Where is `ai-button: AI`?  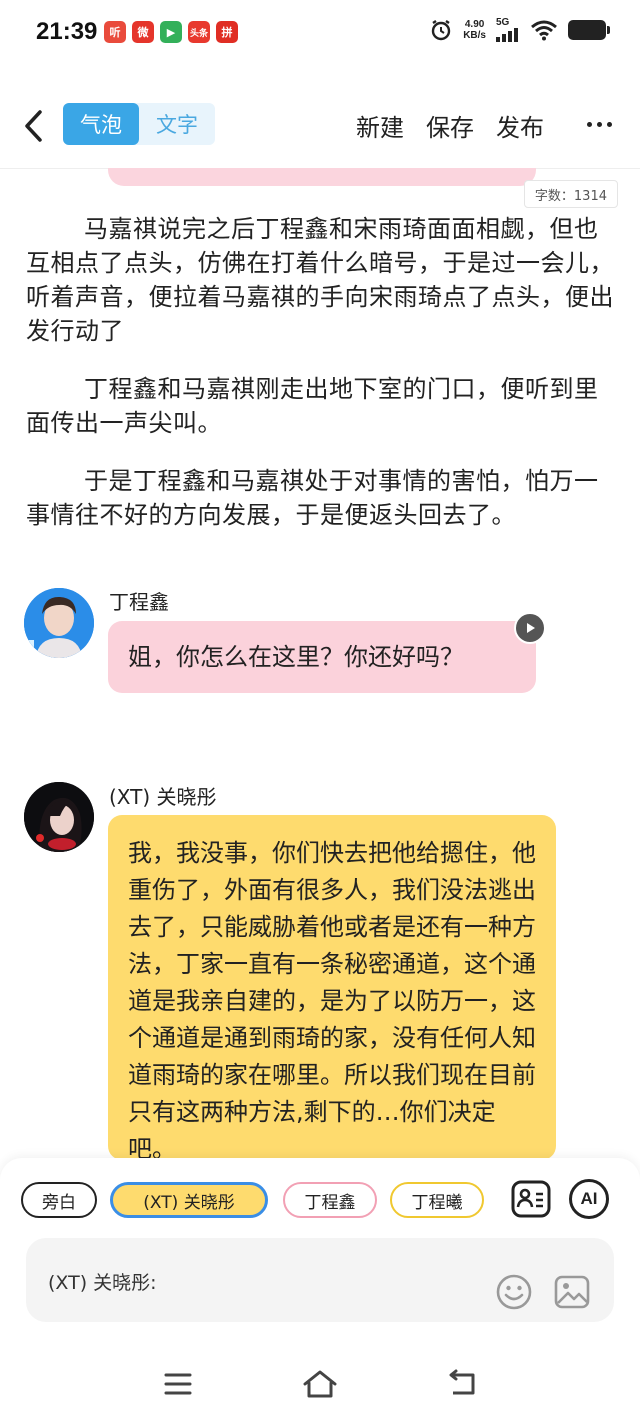
ai-button: AI is located at coordinates (589, 1199).